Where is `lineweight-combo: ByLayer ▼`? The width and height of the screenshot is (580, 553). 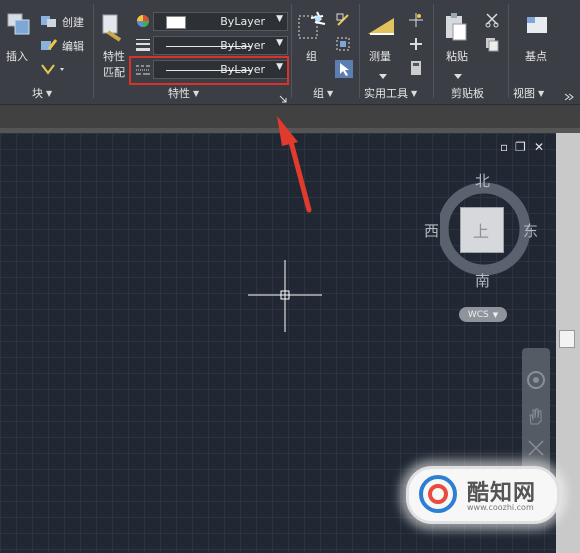
lineweight-combo: ByLayer ▼ is located at coordinates (220, 45).